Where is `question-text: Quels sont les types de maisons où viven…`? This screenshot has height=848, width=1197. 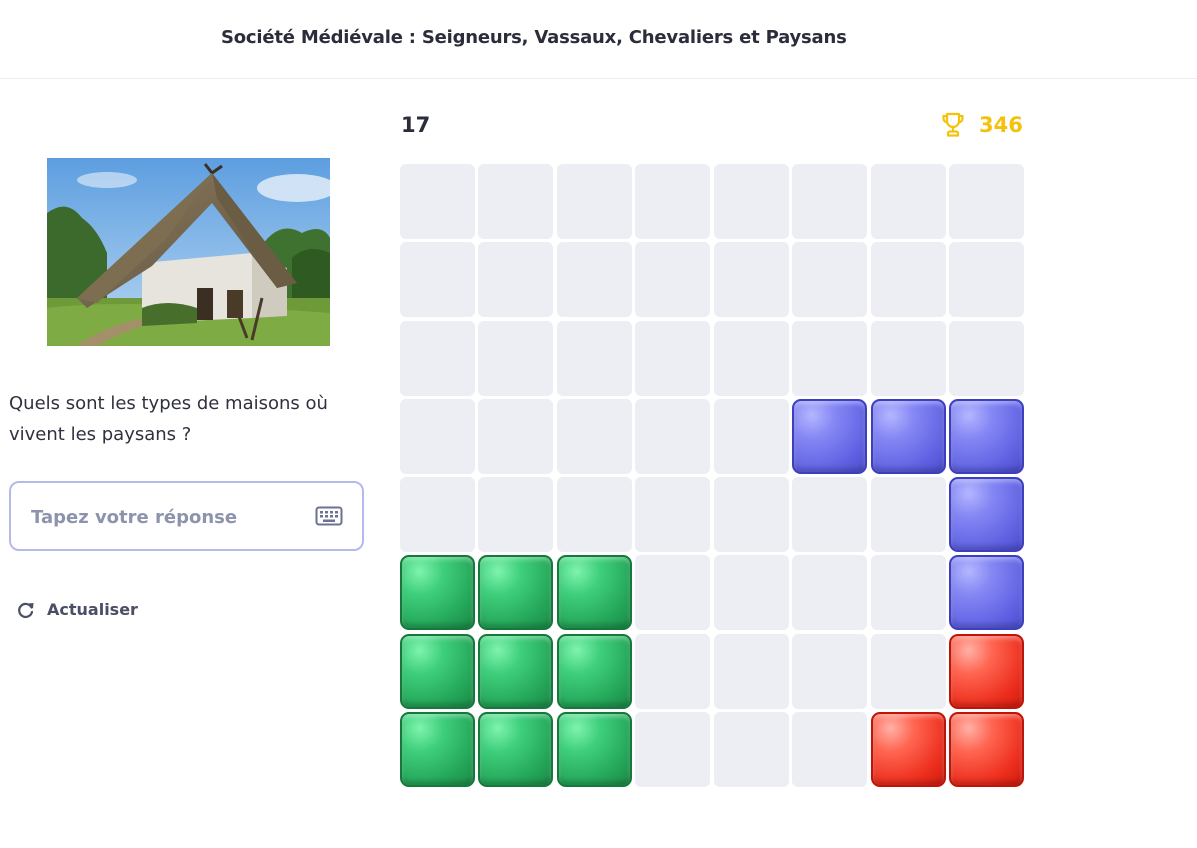 question-text: Quels sont les types de maisons où viven… is located at coordinates (168, 419).